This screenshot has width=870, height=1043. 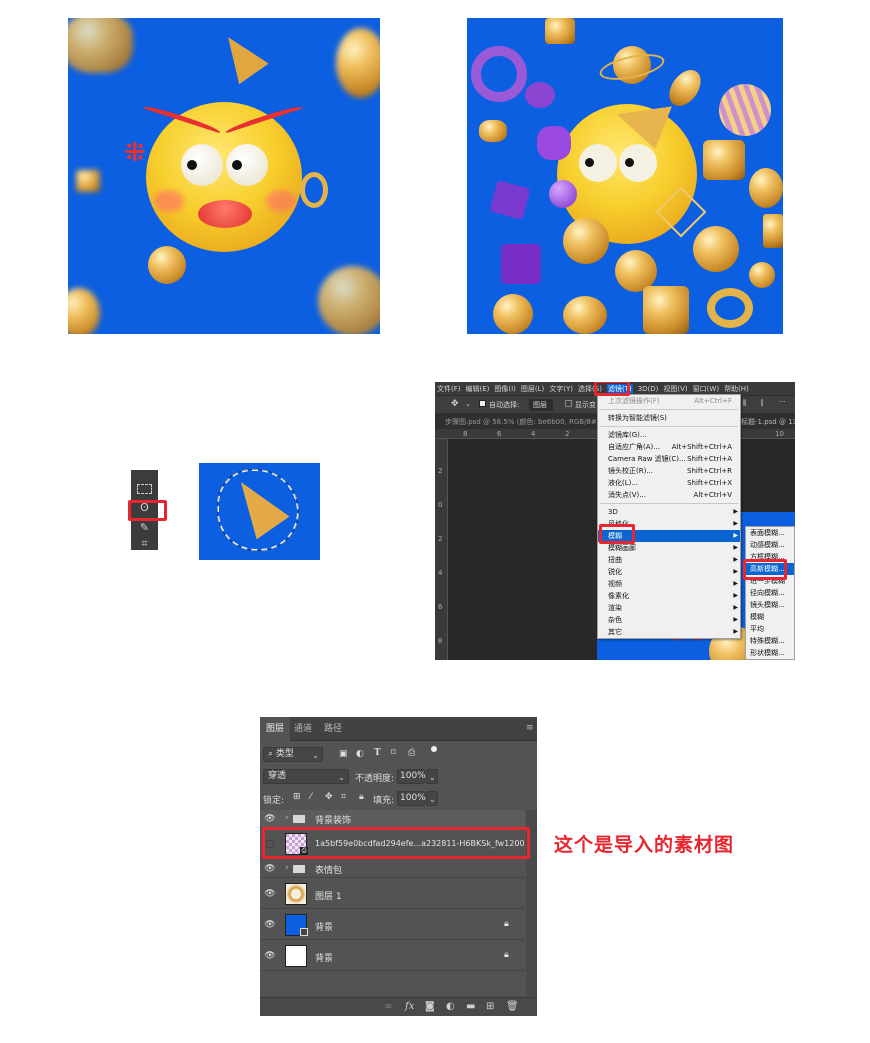 What do you see at coordinates (669, 632) in the screenshot?
I see `menu-item-other: 其它 ▶` at bounding box center [669, 632].